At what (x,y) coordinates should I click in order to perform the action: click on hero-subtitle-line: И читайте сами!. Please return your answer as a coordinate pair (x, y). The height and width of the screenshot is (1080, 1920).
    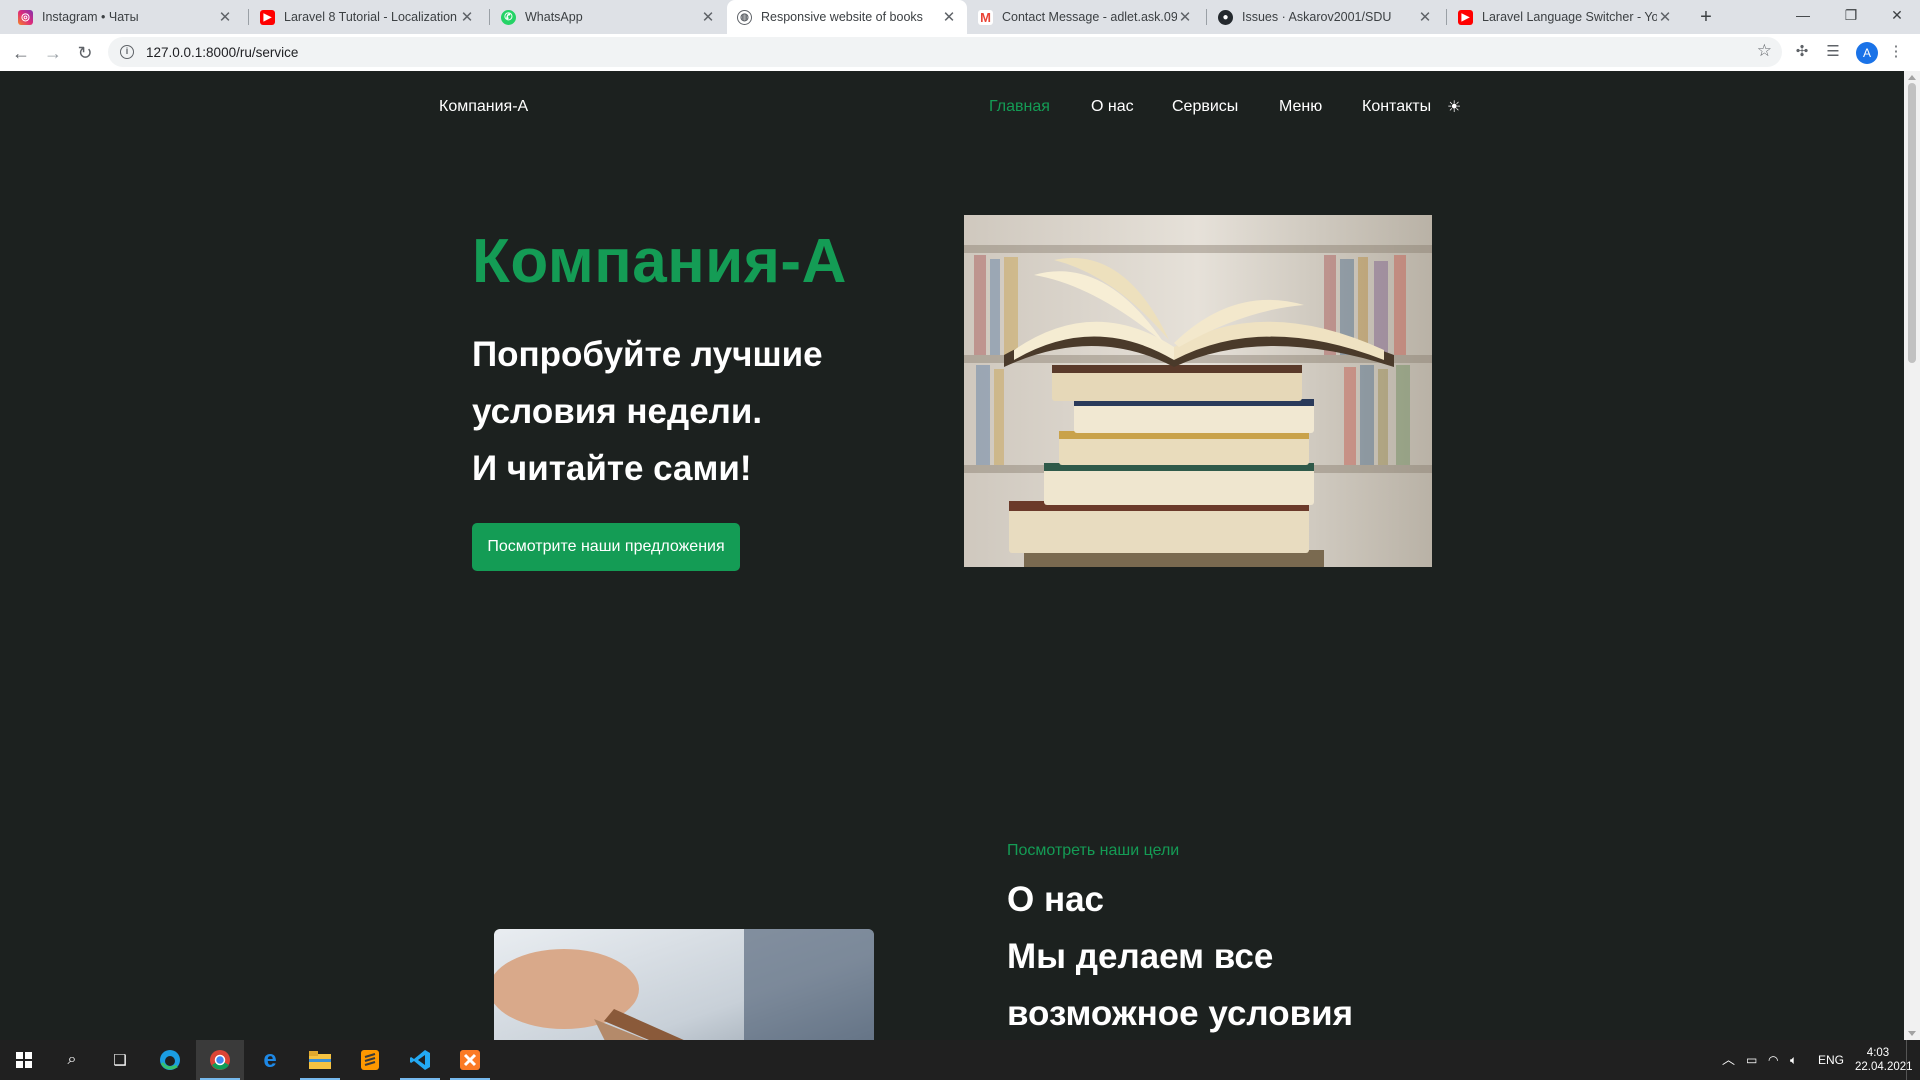
    Looking at the image, I should click on (612, 468).